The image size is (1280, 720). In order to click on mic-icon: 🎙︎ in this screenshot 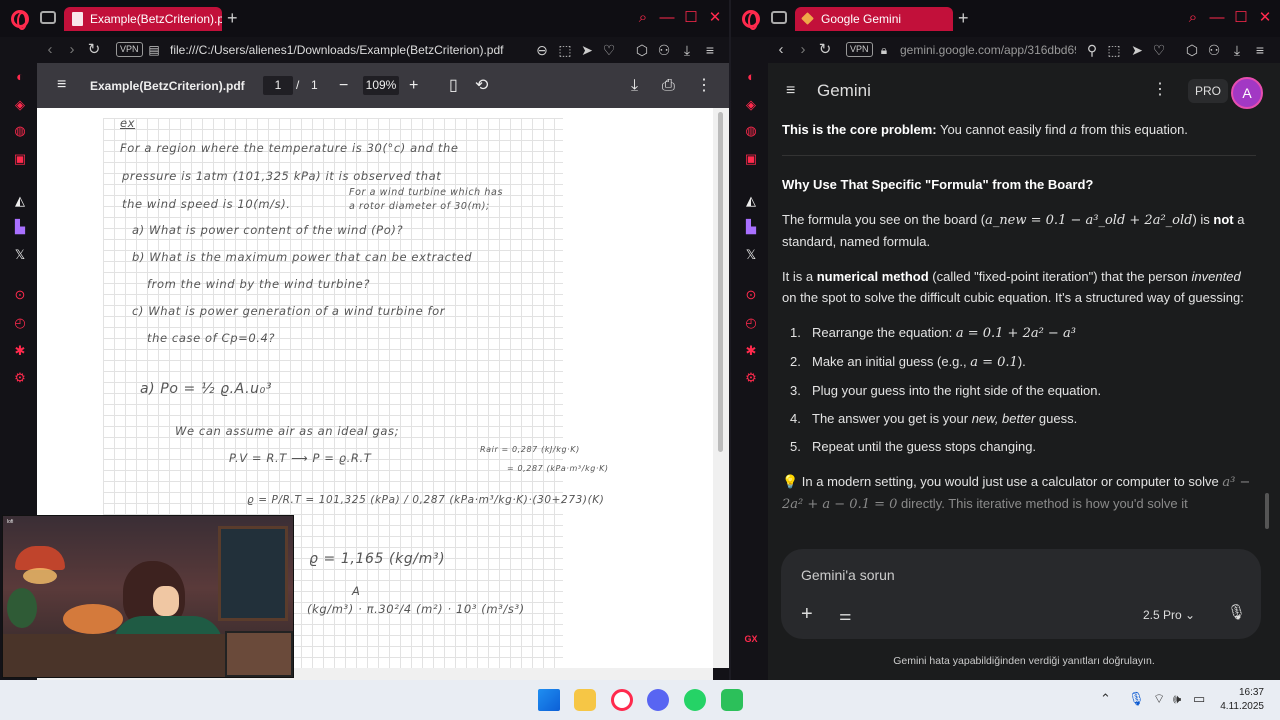, I will do `click(1236, 613)`.